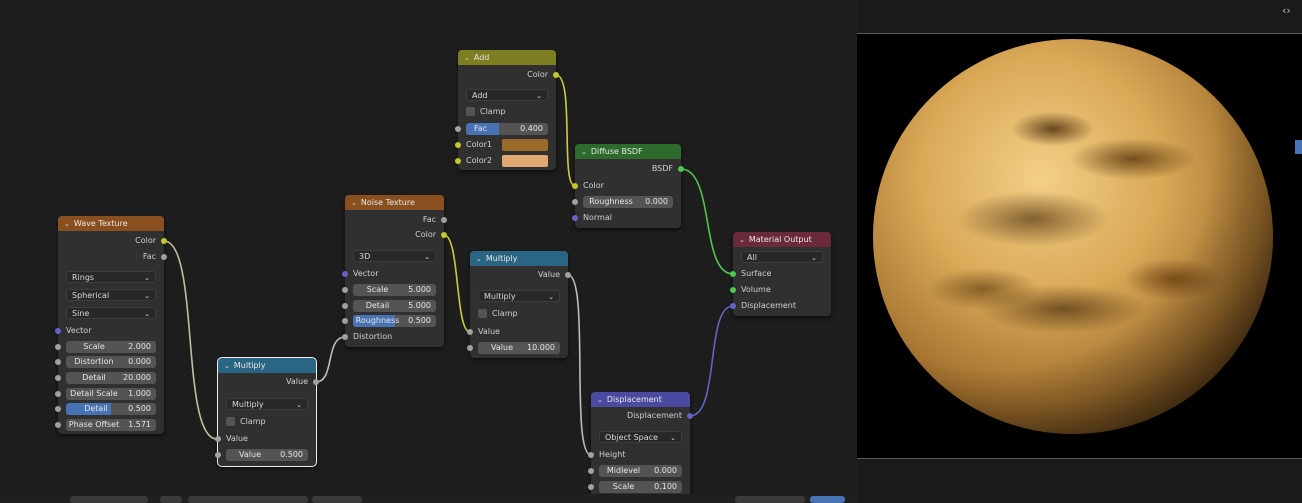 This screenshot has width=1302, height=503. Describe the element at coordinates (640, 487) in the screenshot. I see `scale-field: Scale 0.100` at that location.